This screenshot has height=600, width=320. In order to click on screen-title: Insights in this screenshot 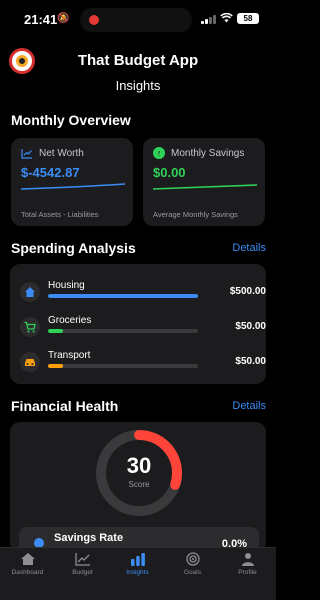, I will do `click(138, 85)`.